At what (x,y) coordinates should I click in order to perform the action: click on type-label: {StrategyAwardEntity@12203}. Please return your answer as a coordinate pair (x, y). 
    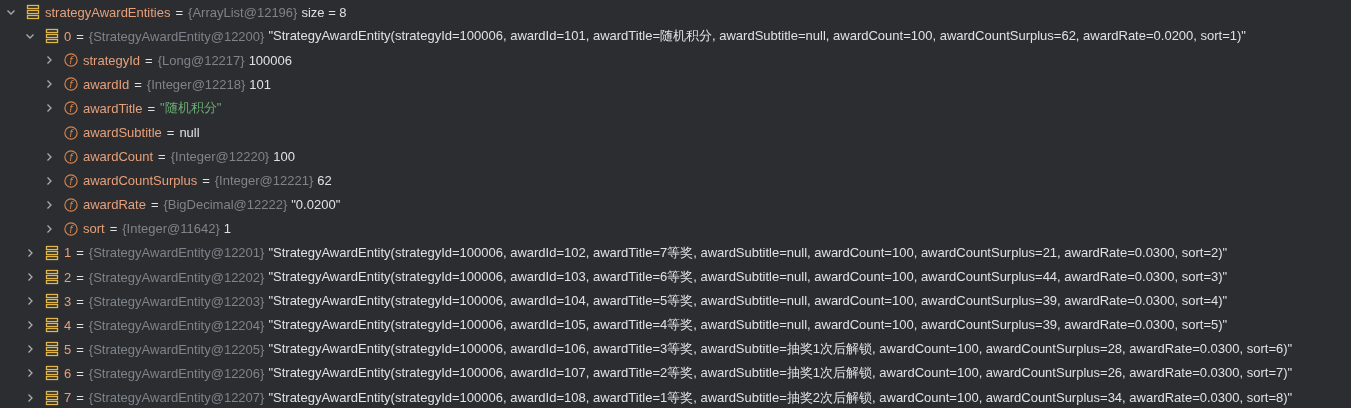
    Looking at the image, I should click on (176, 301).